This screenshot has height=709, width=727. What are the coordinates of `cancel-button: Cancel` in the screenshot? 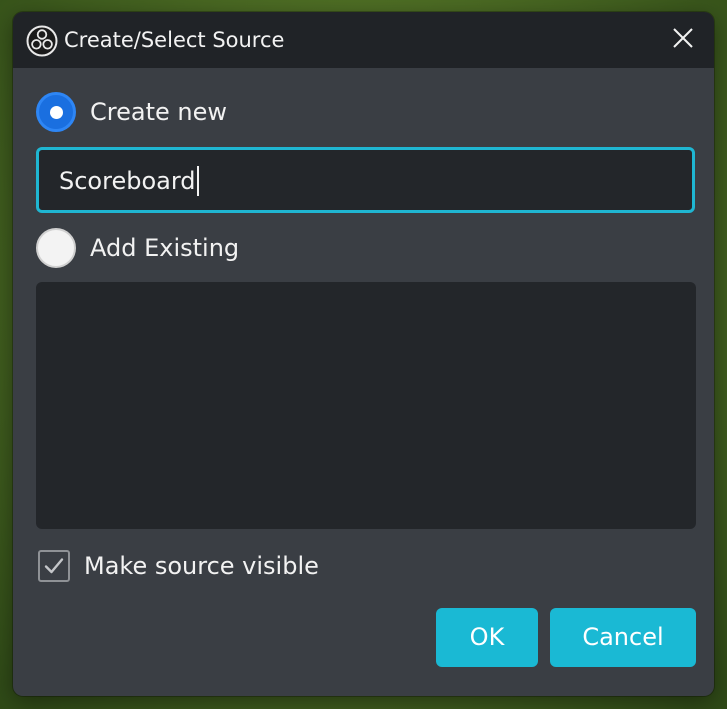 It's located at (623, 637).